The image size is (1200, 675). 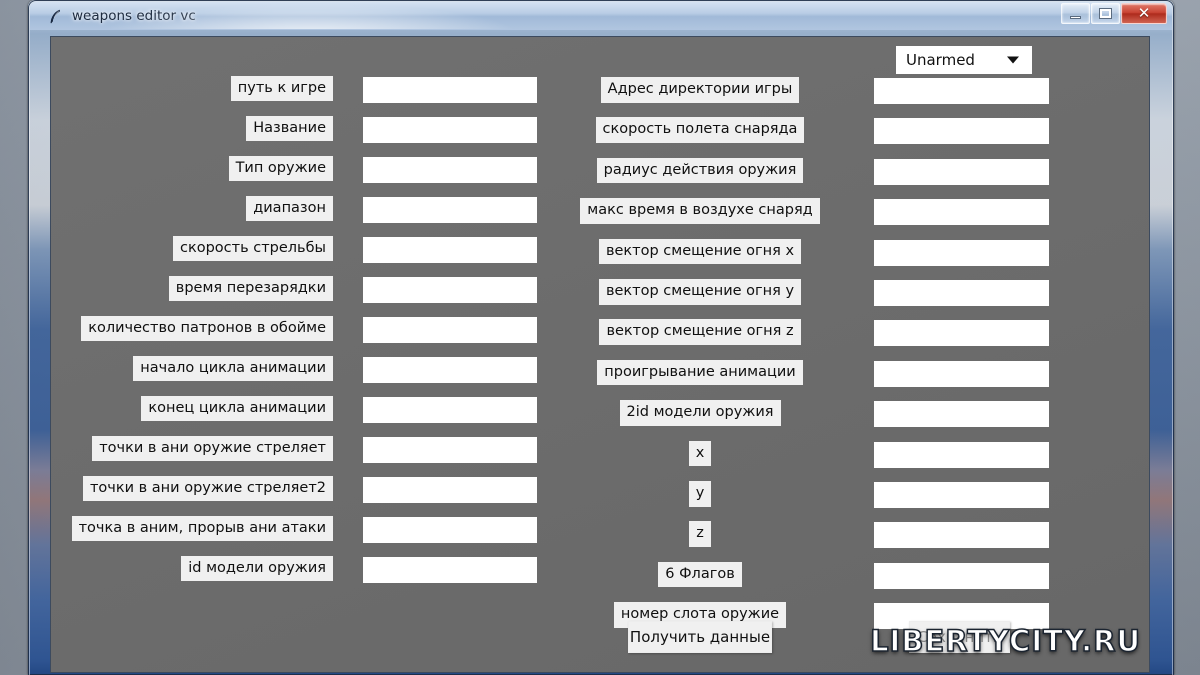 I want to click on weapon-select-value: Unarmed, so click(x=940, y=60).